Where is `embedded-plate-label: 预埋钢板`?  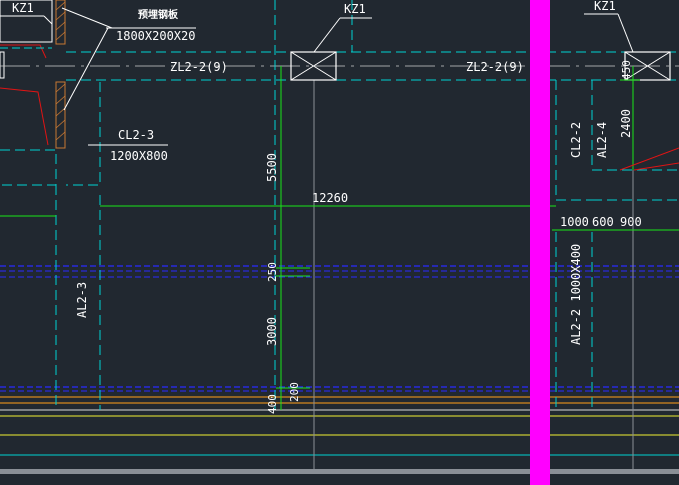 embedded-plate-label: 预埋钢板 is located at coordinates (158, 14).